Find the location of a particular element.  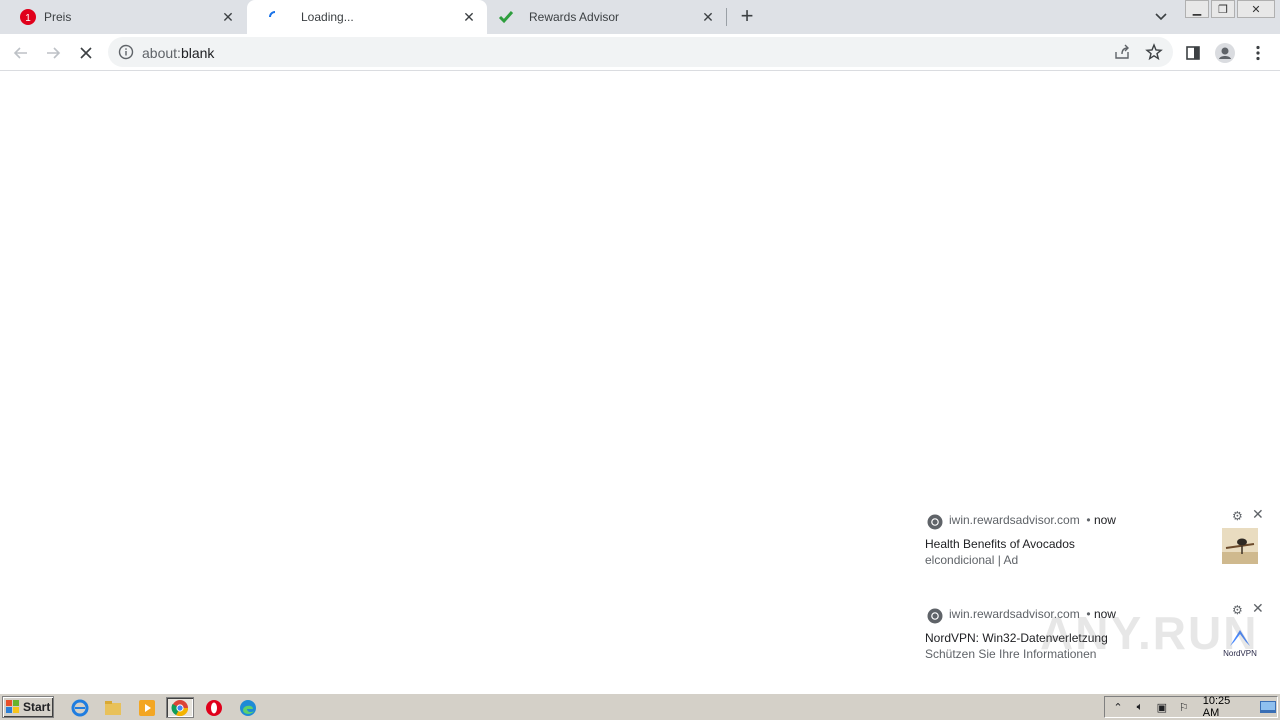

forward-button is located at coordinates (53, 53).